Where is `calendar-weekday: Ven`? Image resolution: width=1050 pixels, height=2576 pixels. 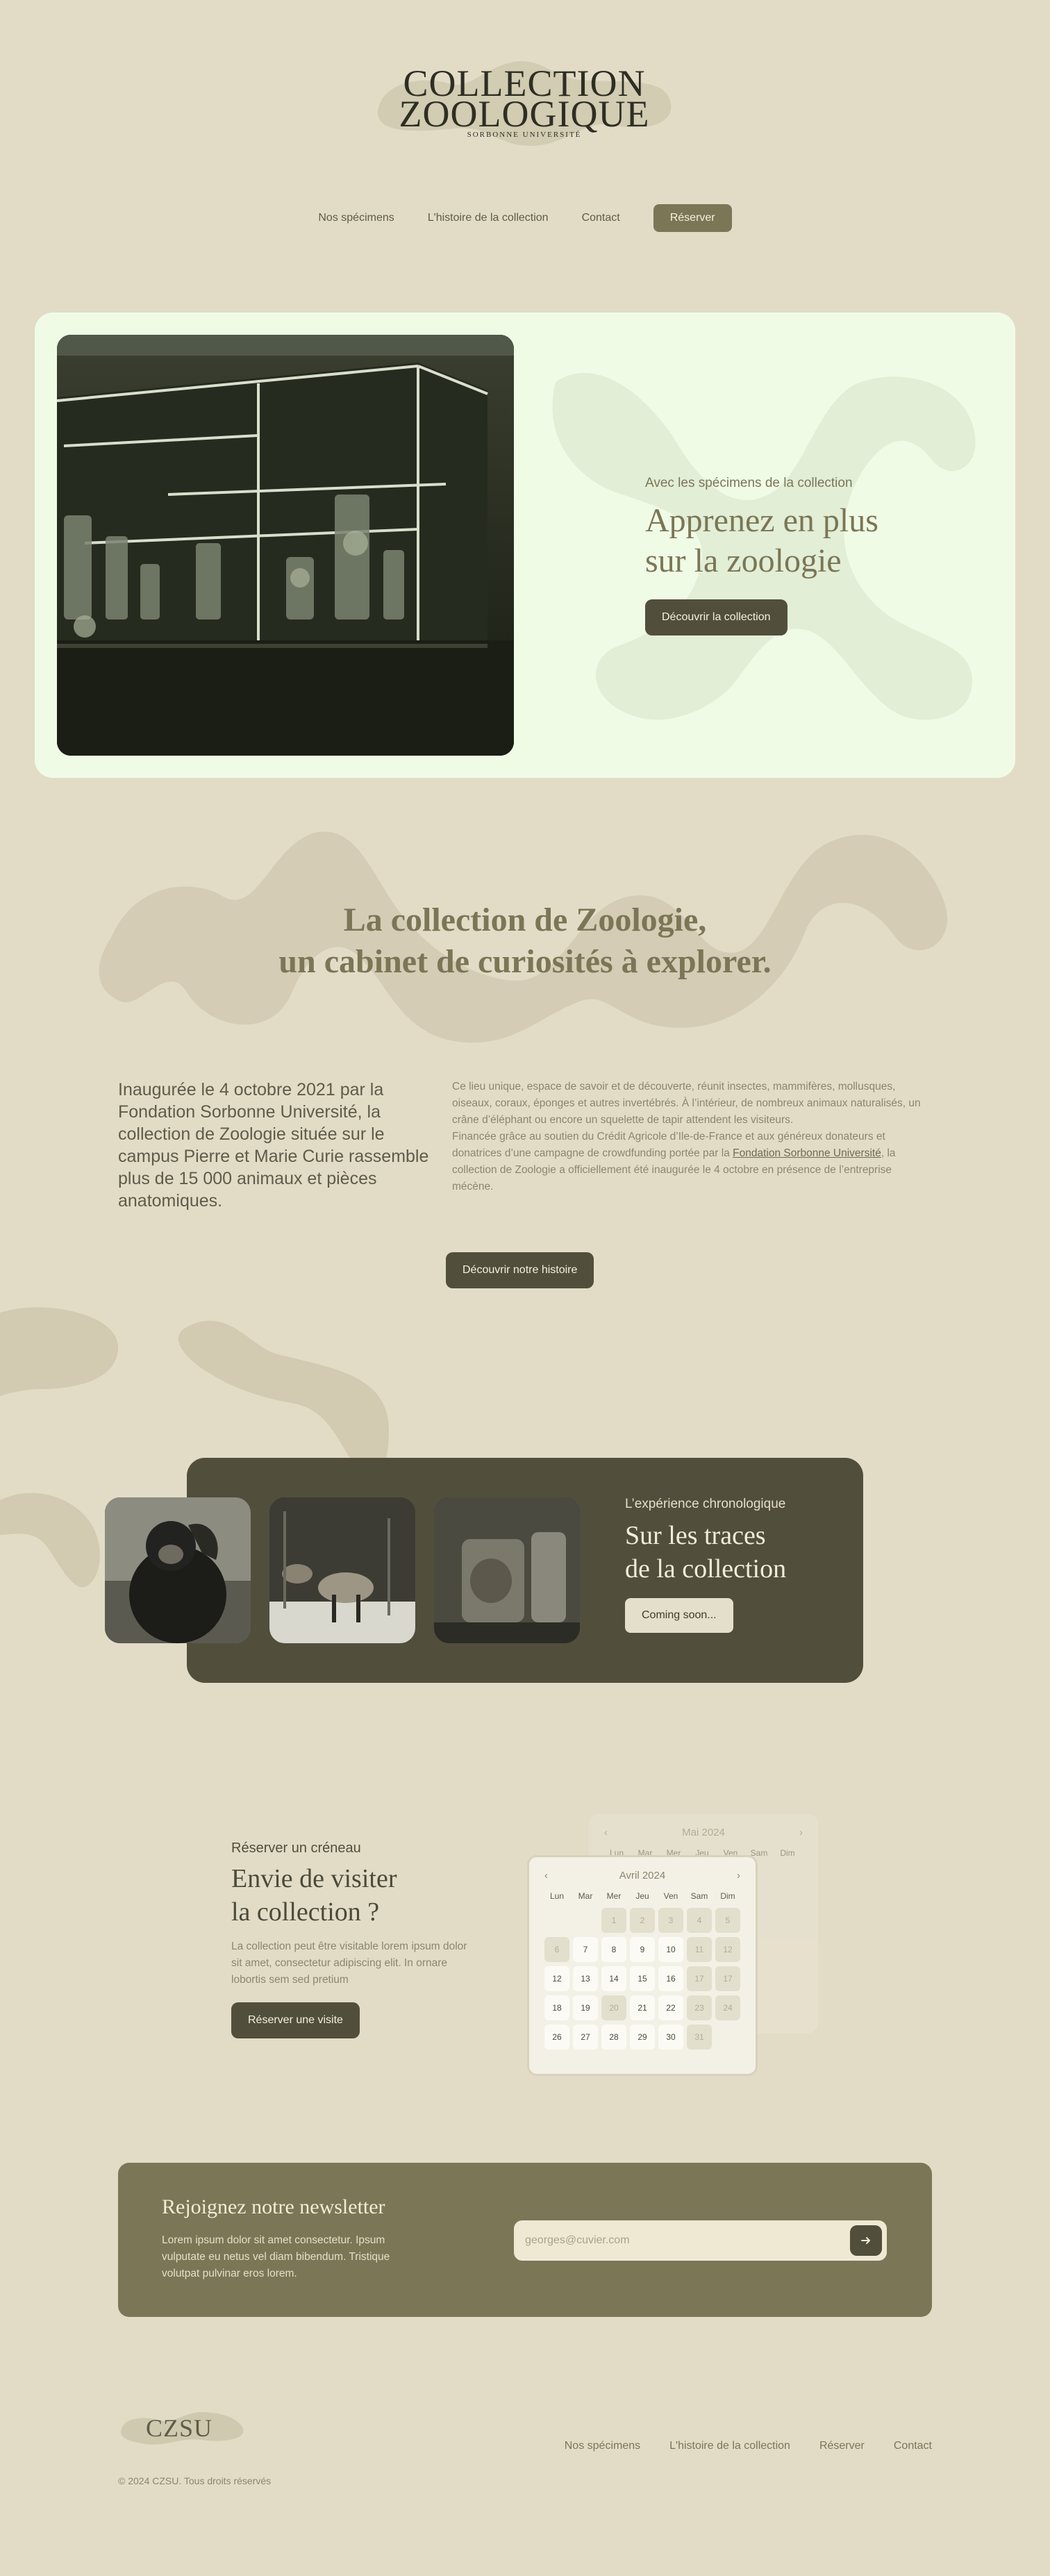 calendar-weekday: Ven is located at coordinates (670, 1896).